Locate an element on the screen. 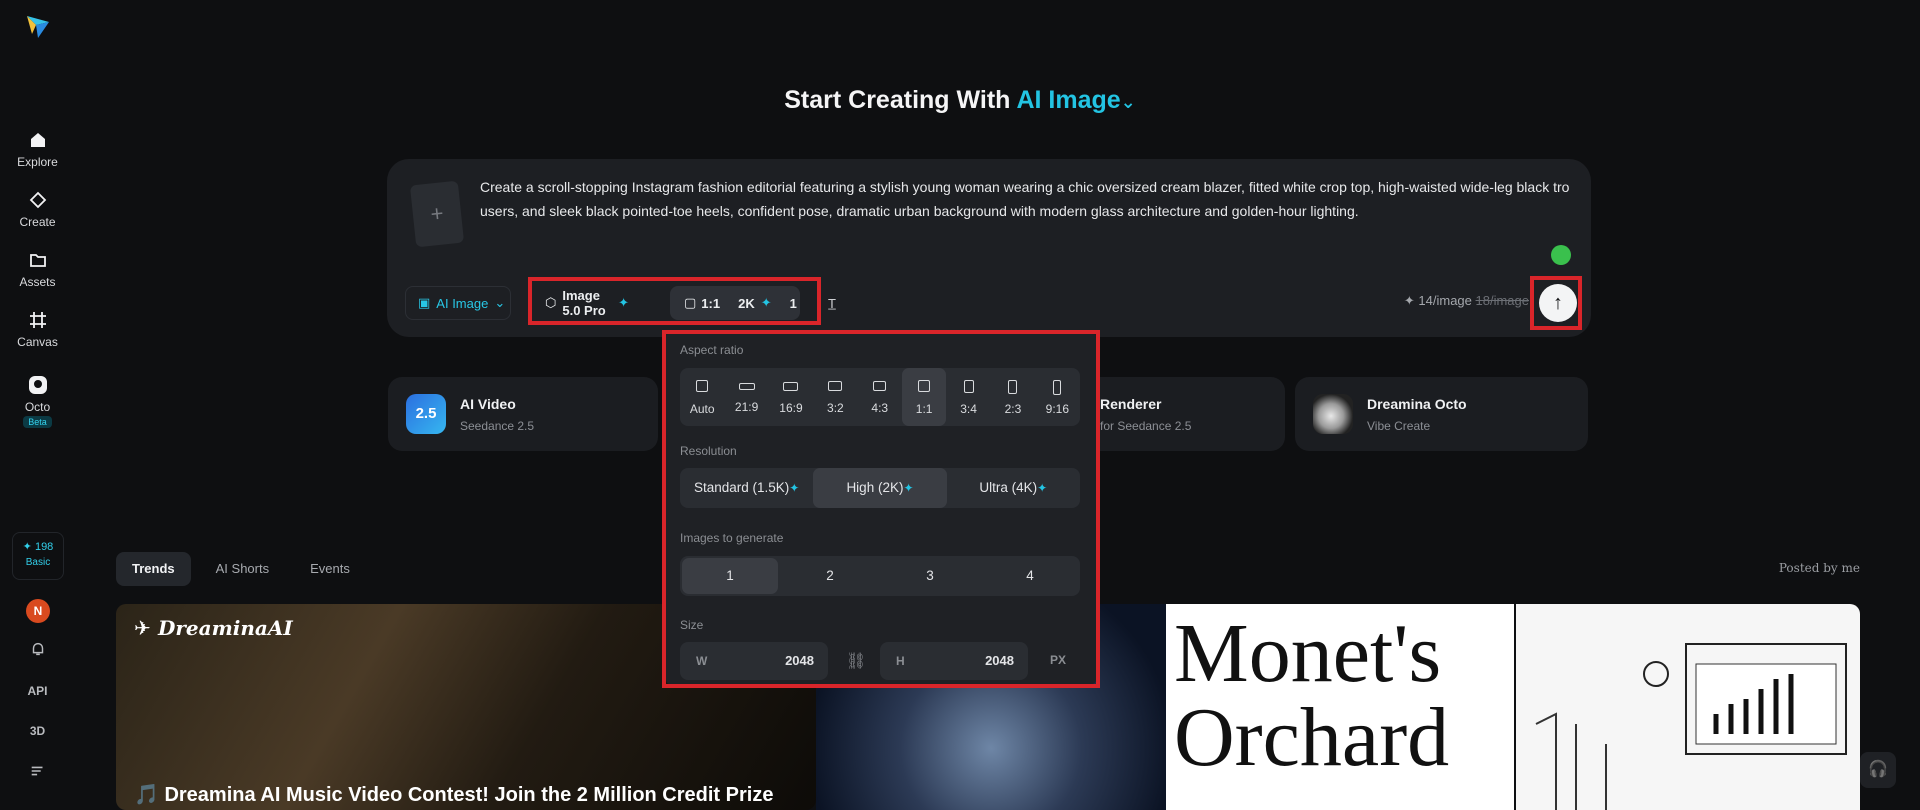  image-icon: ▣ is located at coordinates (424, 302).